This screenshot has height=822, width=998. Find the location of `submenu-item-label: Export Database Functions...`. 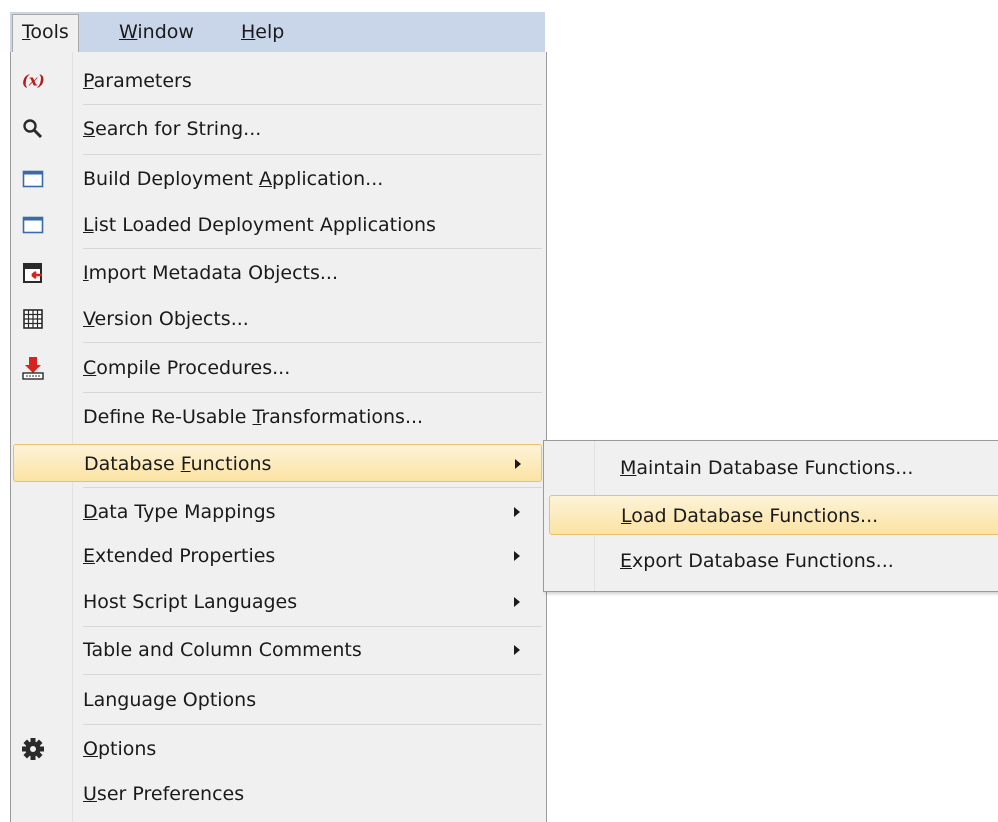

submenu-item-label: Export Database Functions... is located at coordinates (757, 561).